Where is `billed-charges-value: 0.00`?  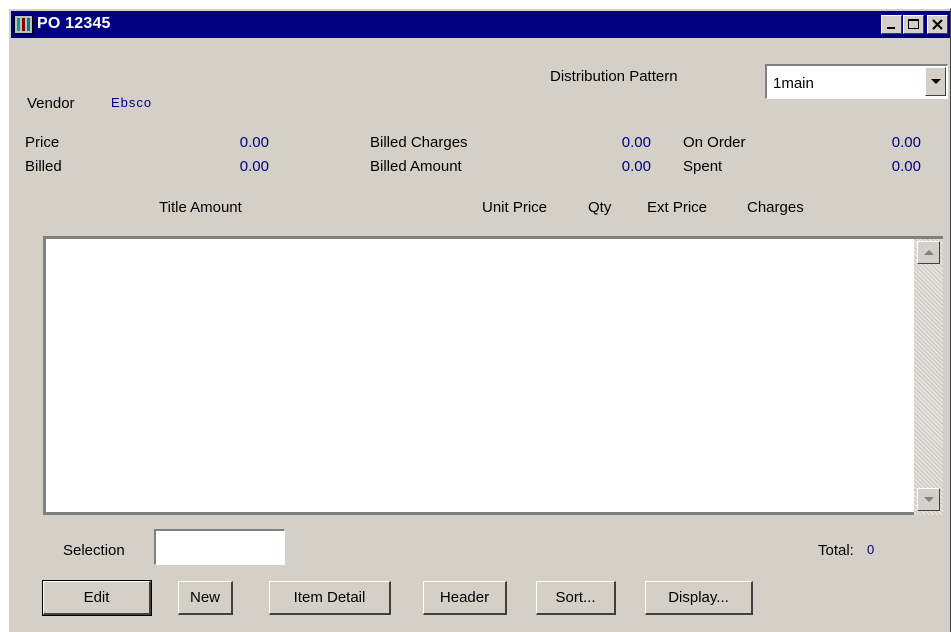
billed-charges-value: 0.00 is located at coordinates (636, 142).